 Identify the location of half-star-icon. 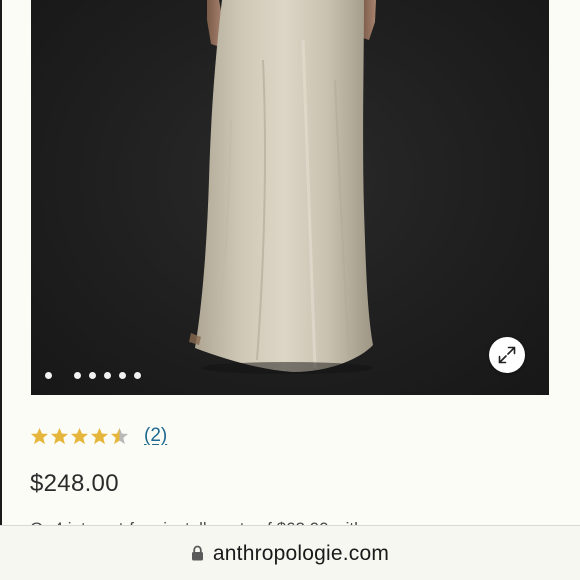
(119, 435).